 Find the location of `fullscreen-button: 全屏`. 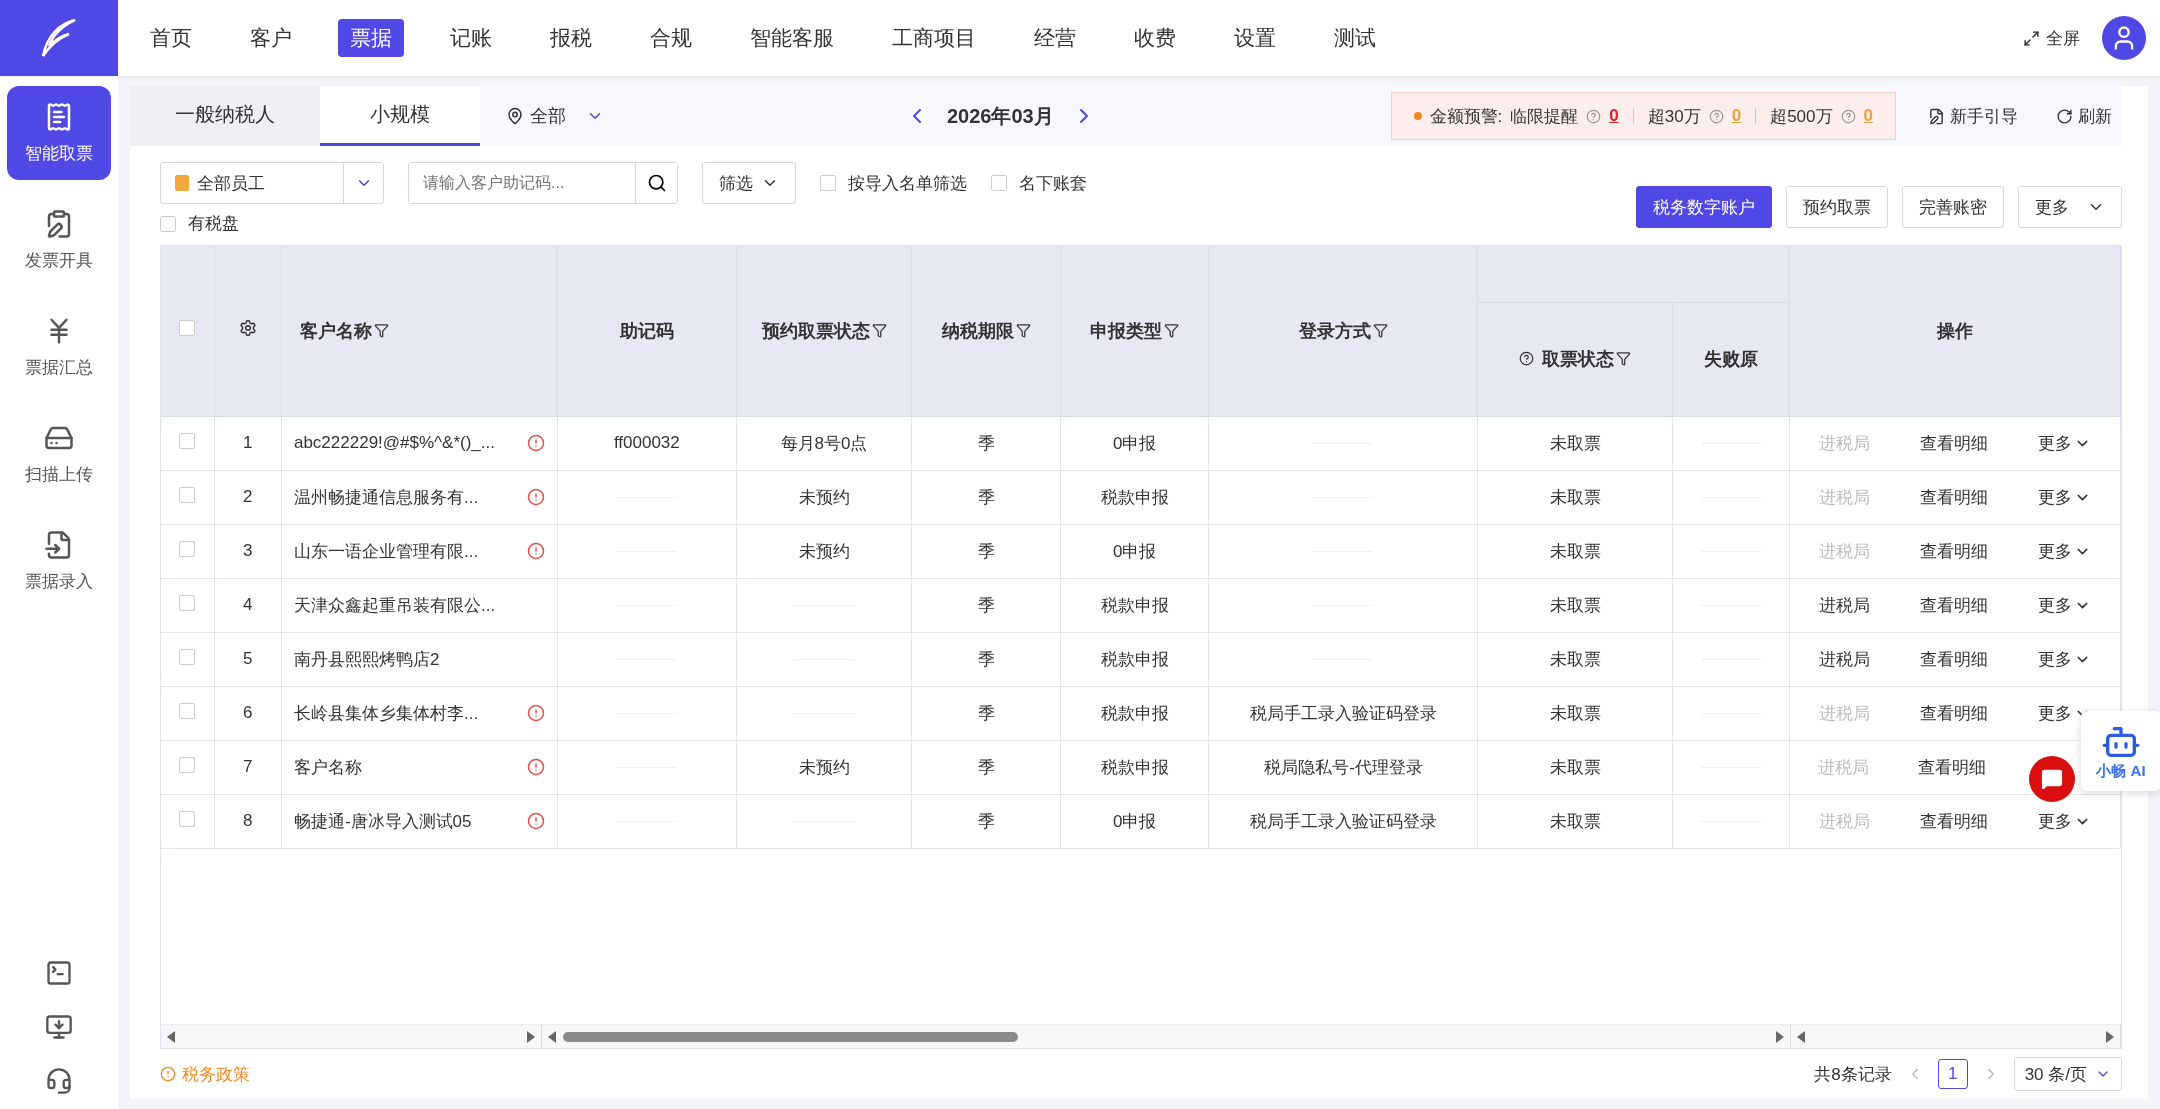

fullscreen-button: 全屏 is located at coordinates (2051, 38).